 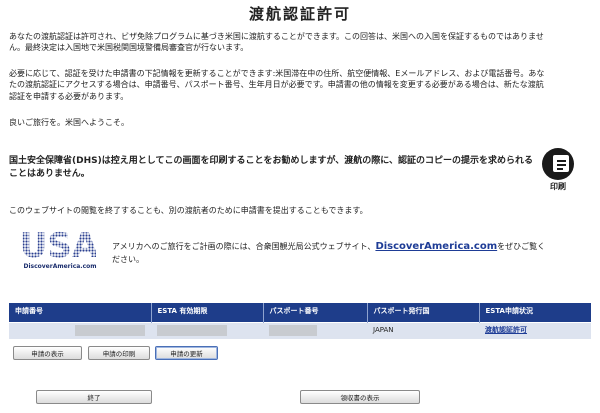 What do you see at coordinates (80, 312) in the screenshot?
I see `header-application-number: 申請番号` at bounding box center [80, 312].